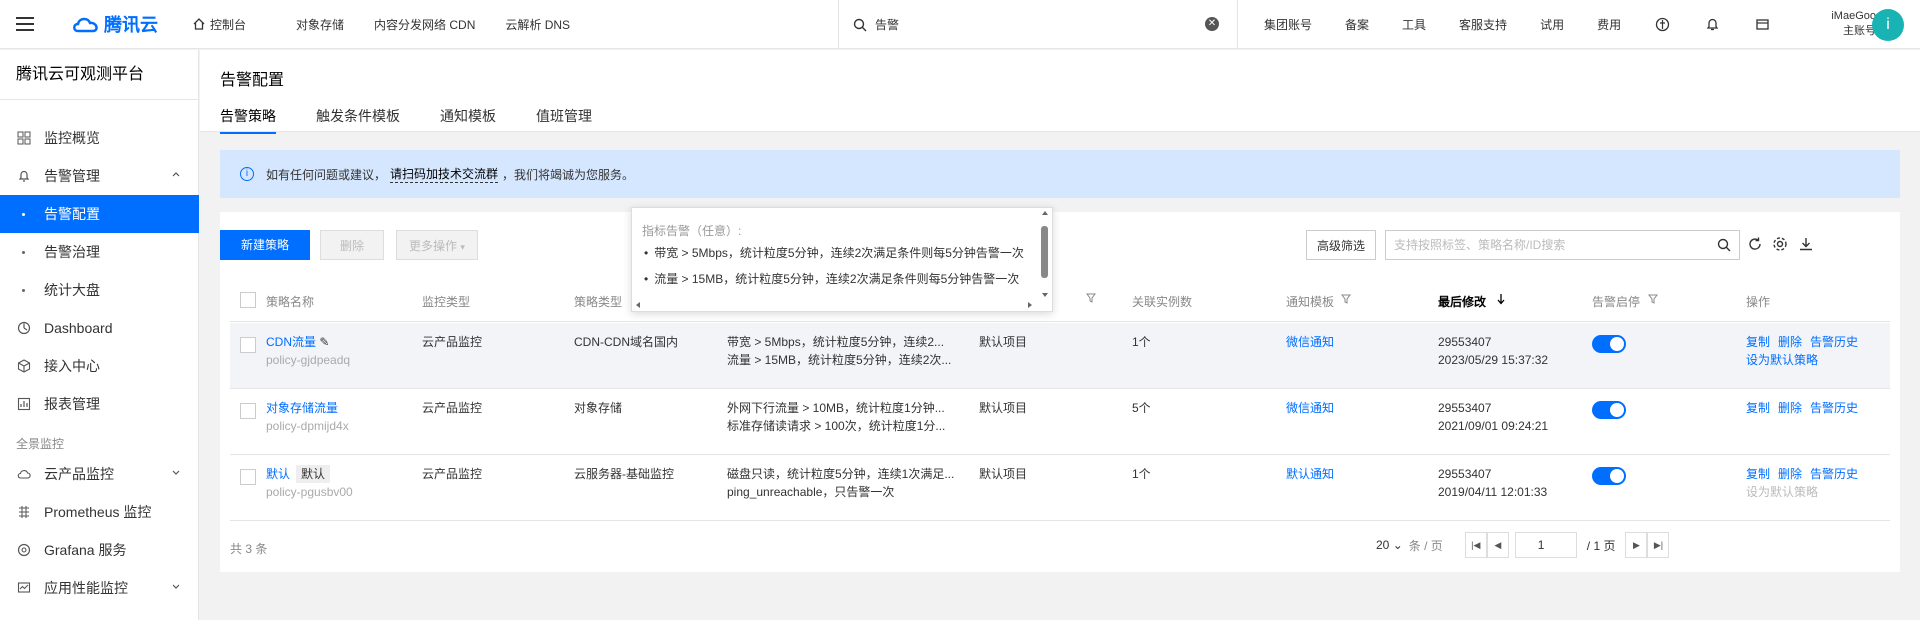 This screenshot has width=1920, height=620. Describe the element at coordinates (25, 24) in the screenshot. I see `menu-icon` at that location.